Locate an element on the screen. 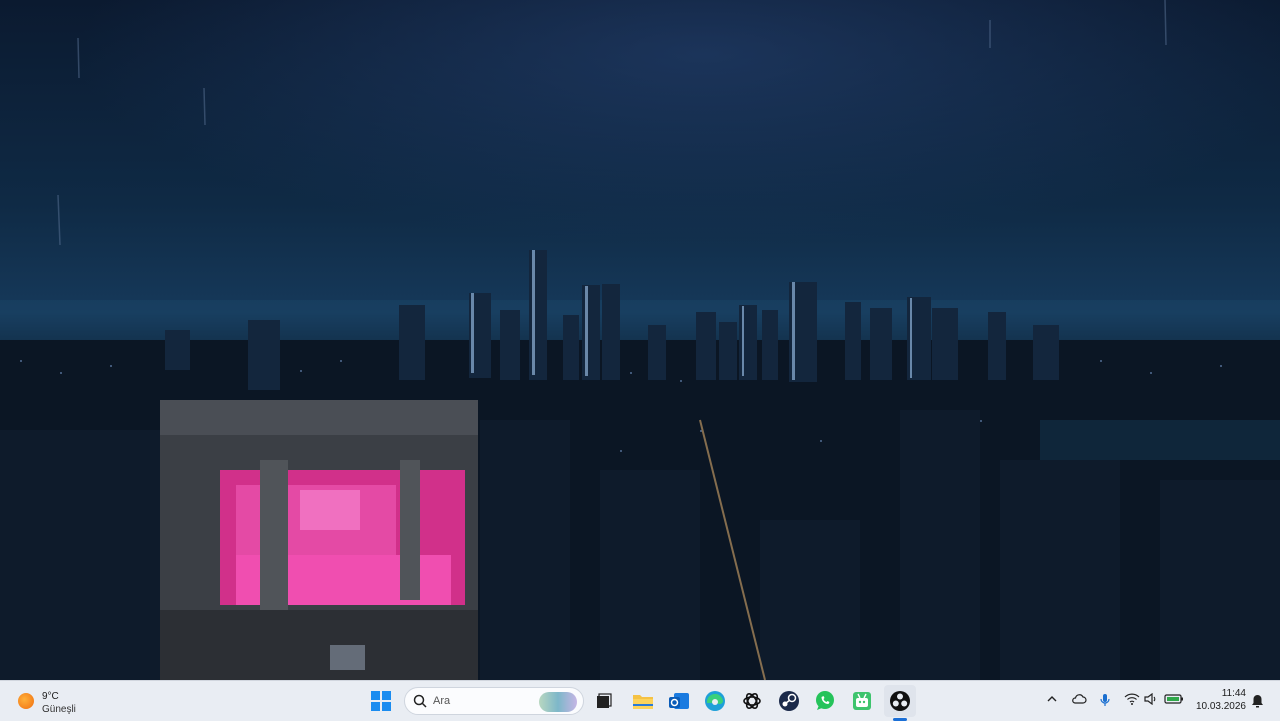 The width and height of the screenshot is (1280, 721). notification-bell-icon is located at coordinates (1257, 701).